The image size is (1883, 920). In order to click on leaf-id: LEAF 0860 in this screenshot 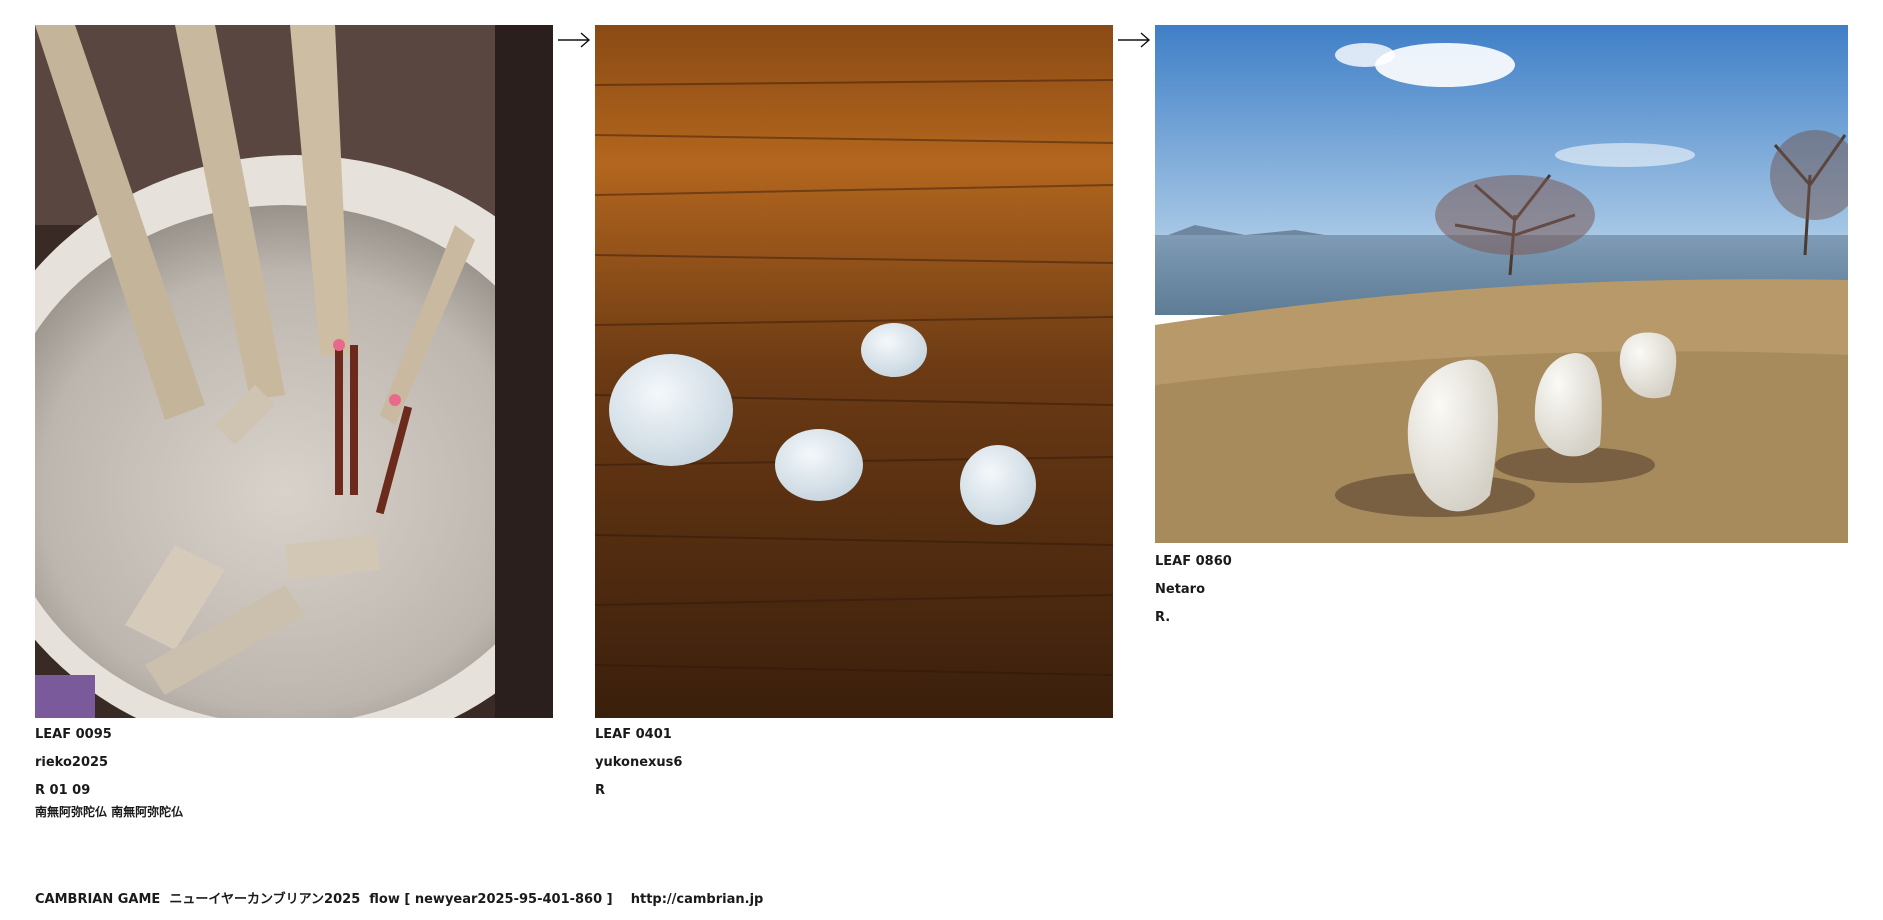, I will do `click(1193, 561)`.